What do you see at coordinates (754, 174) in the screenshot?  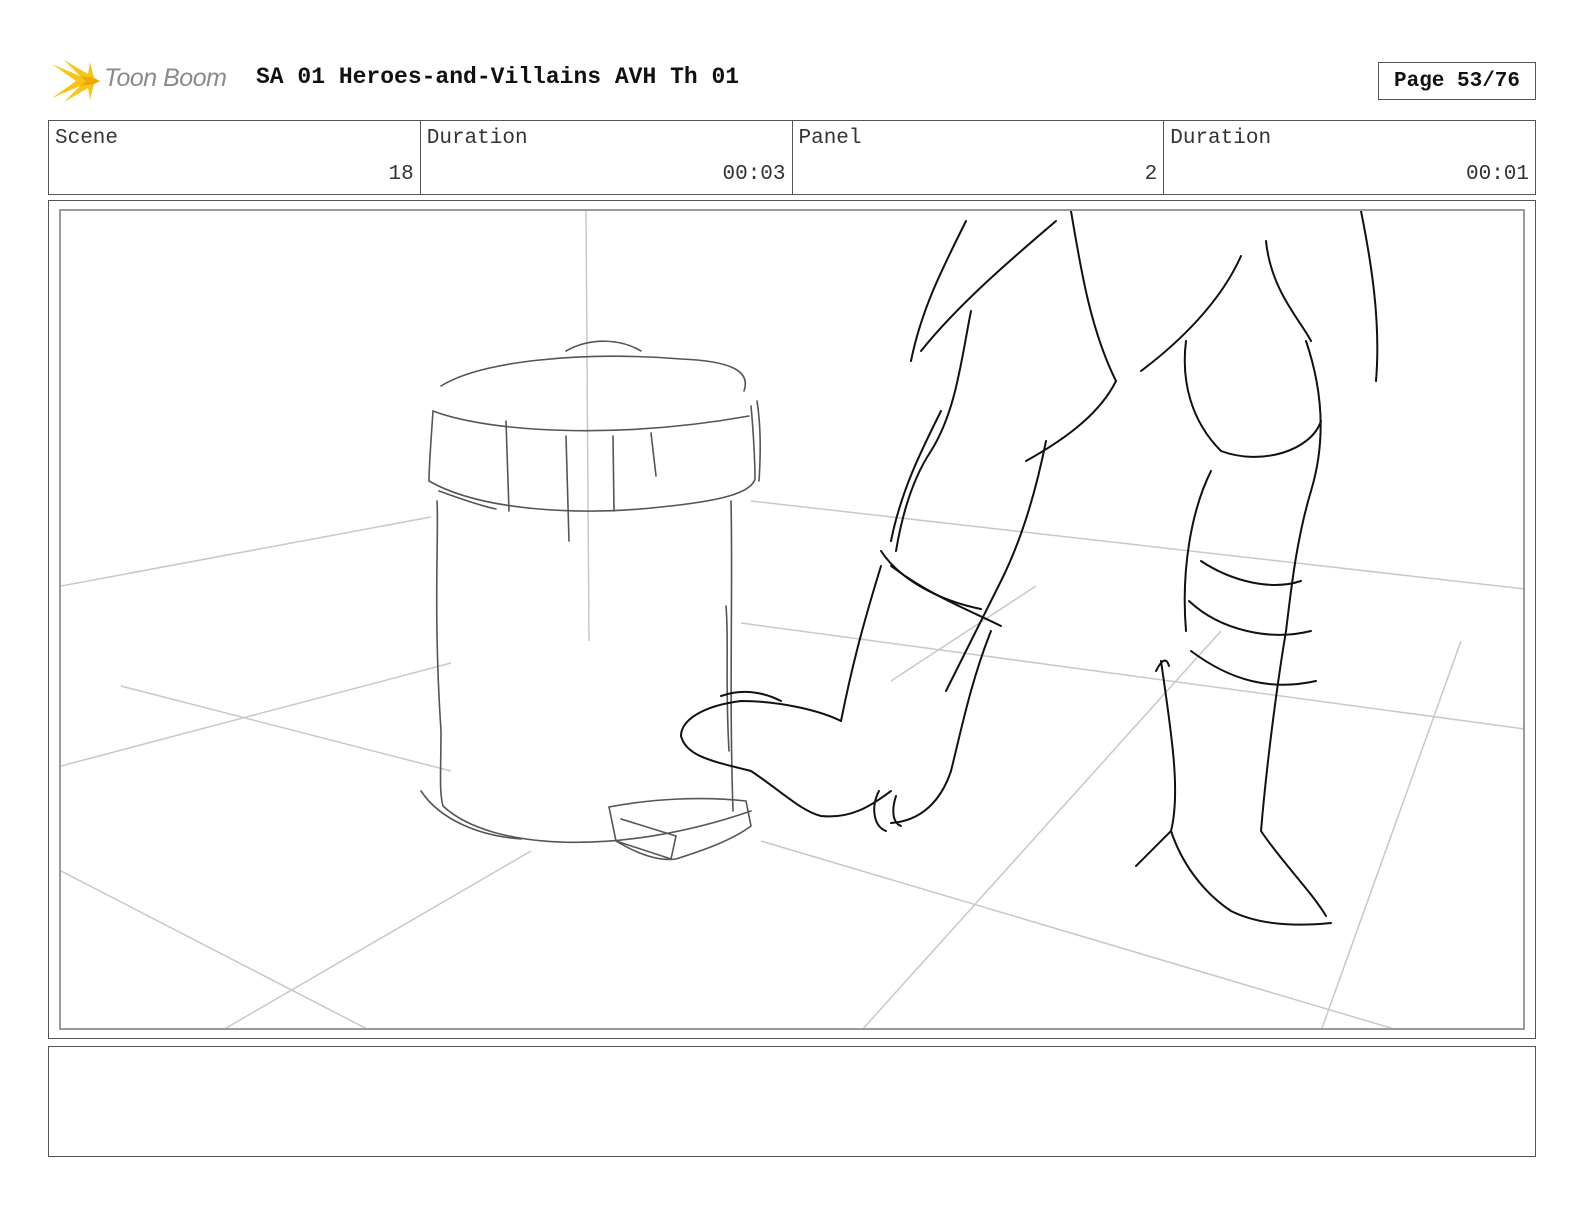 I see `scene-duration-value: 00:03` at bounding box center [754, 174].